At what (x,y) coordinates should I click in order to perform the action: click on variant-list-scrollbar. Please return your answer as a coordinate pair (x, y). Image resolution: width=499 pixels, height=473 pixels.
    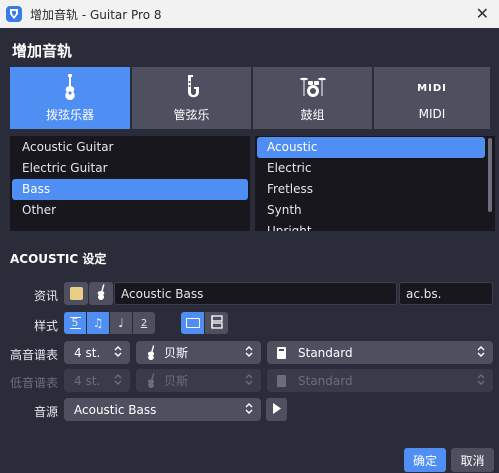
    Looking at the image, I should click on (490, 175).